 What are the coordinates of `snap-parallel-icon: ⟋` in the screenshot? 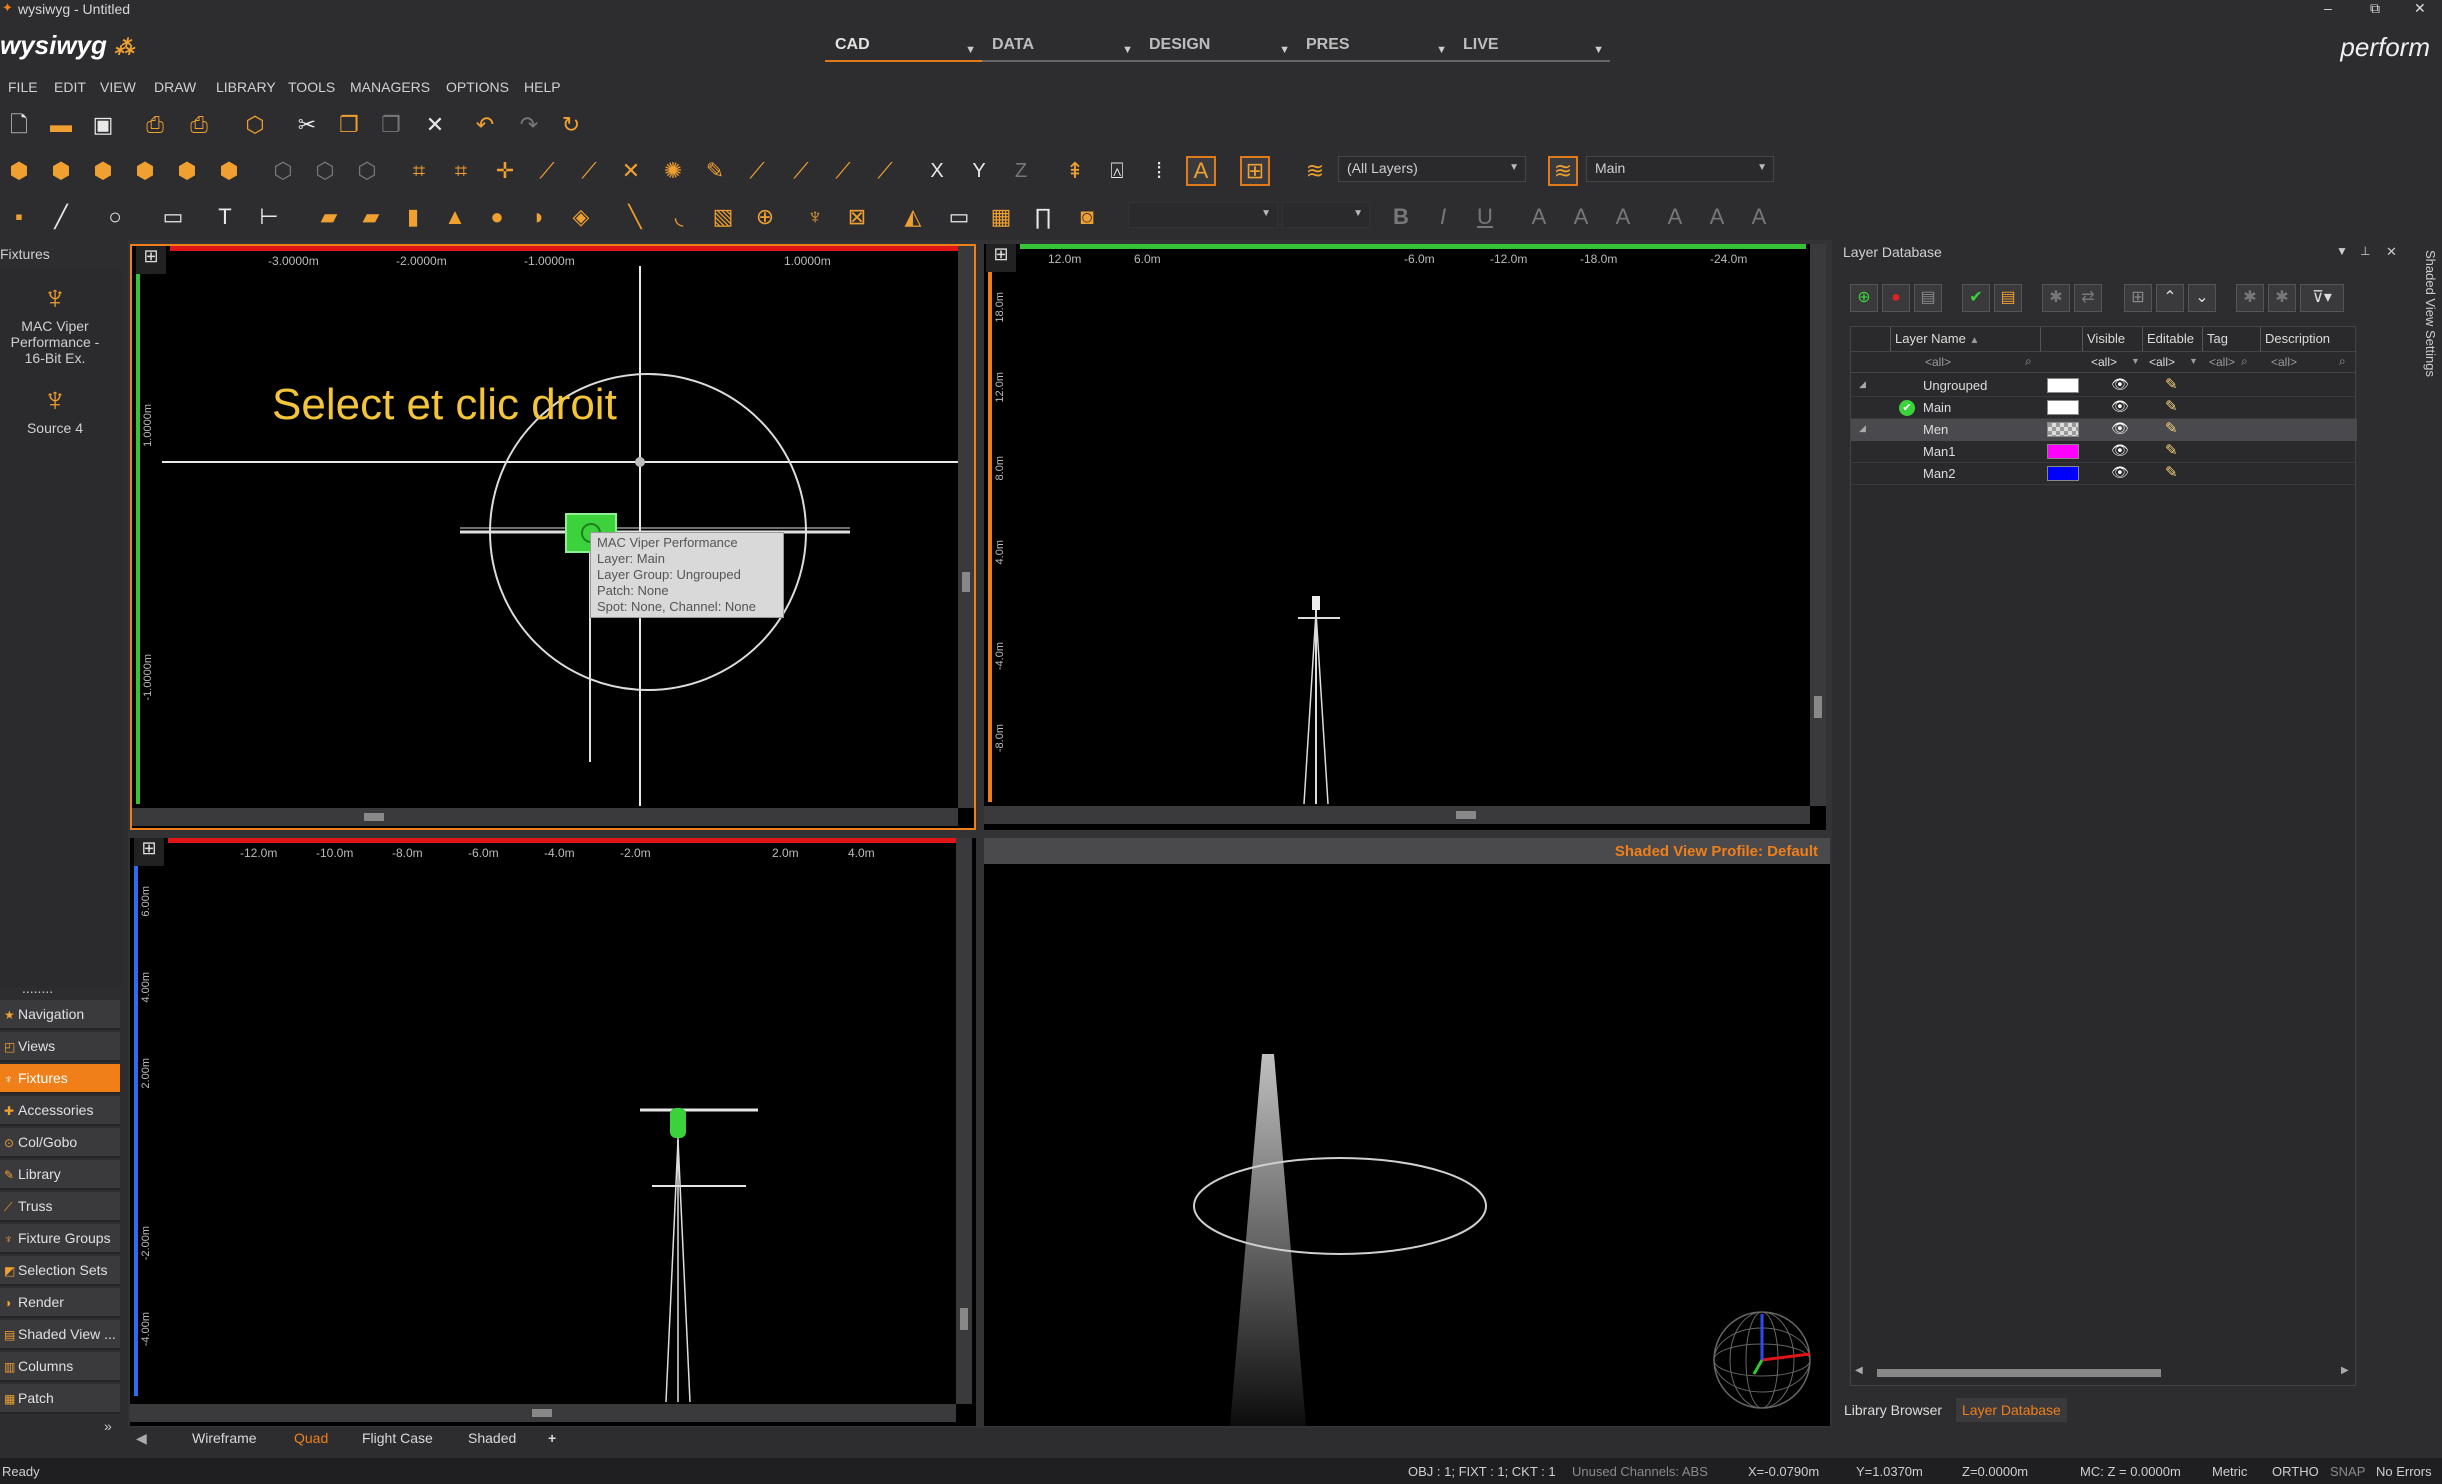 It's located at (801, 171).